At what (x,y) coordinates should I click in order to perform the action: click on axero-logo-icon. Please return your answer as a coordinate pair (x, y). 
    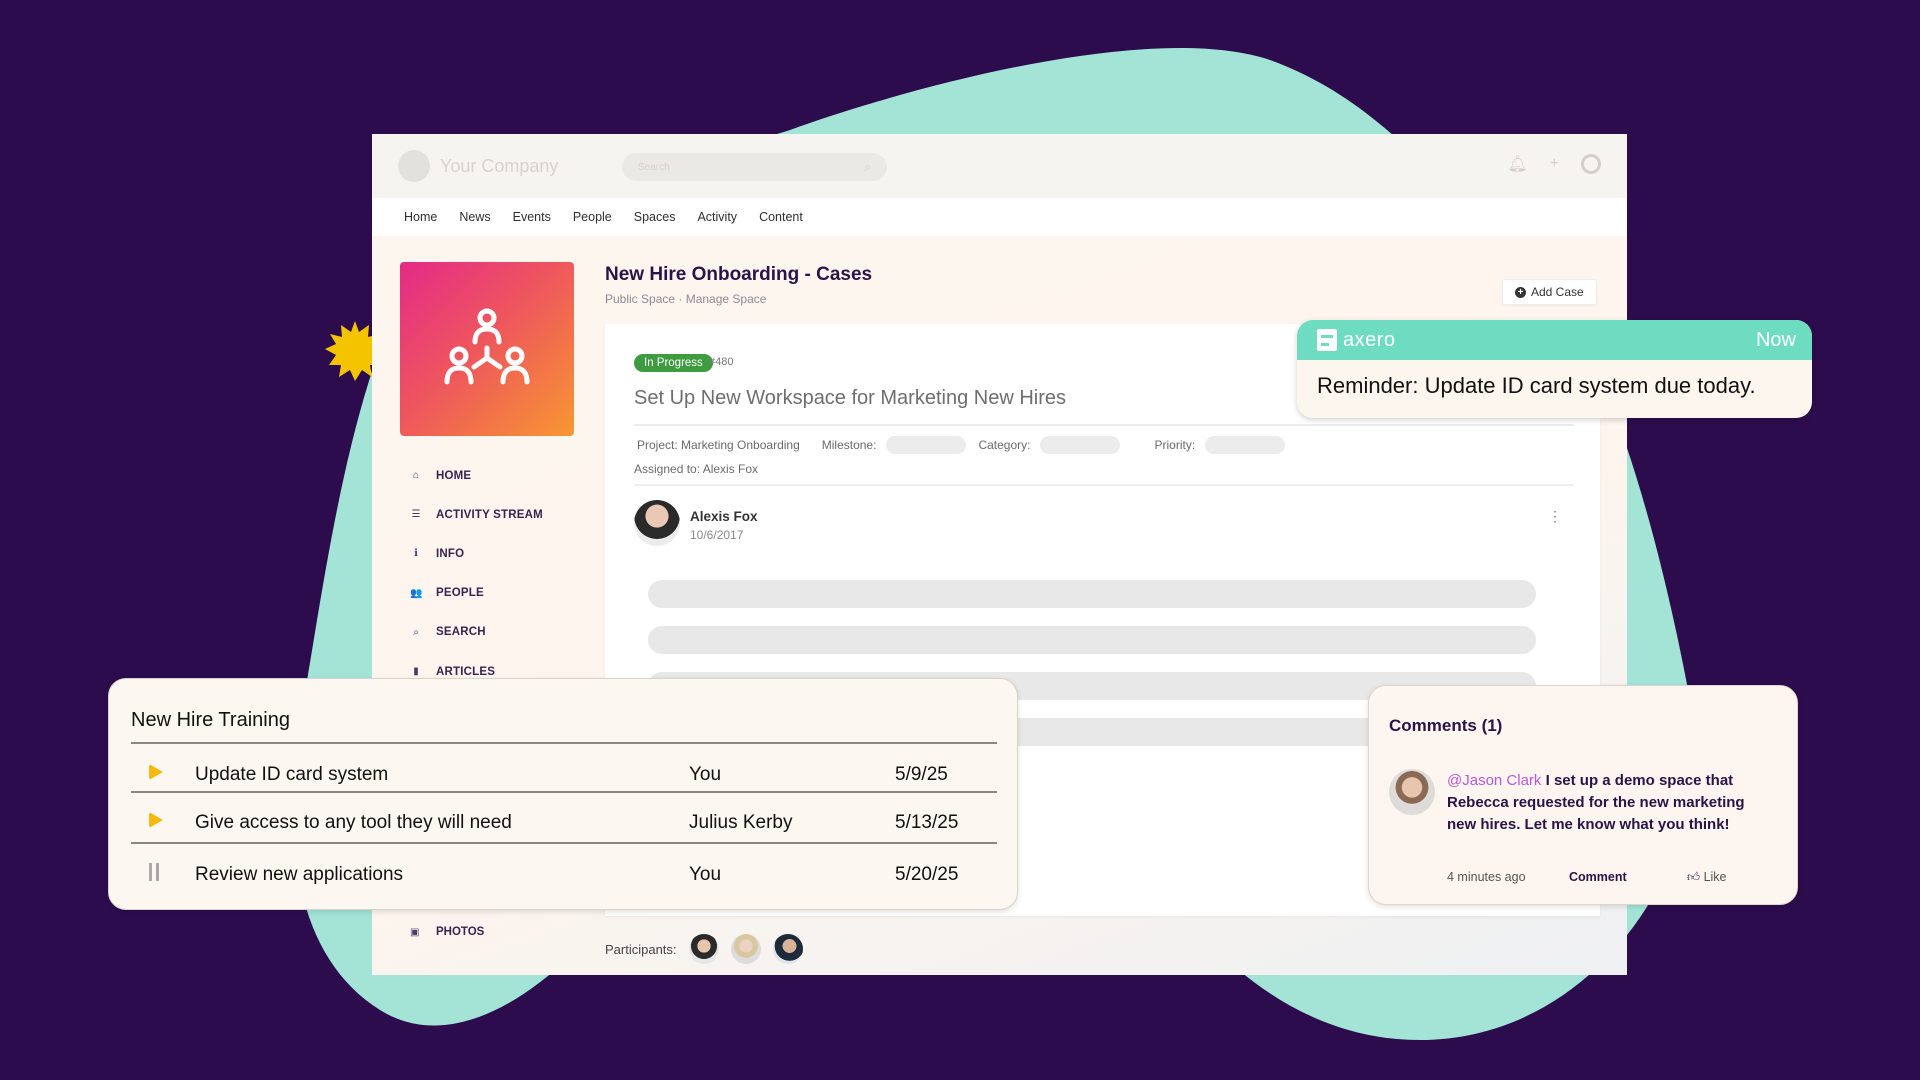
    Looking at the image, I should click on (1327, 340).